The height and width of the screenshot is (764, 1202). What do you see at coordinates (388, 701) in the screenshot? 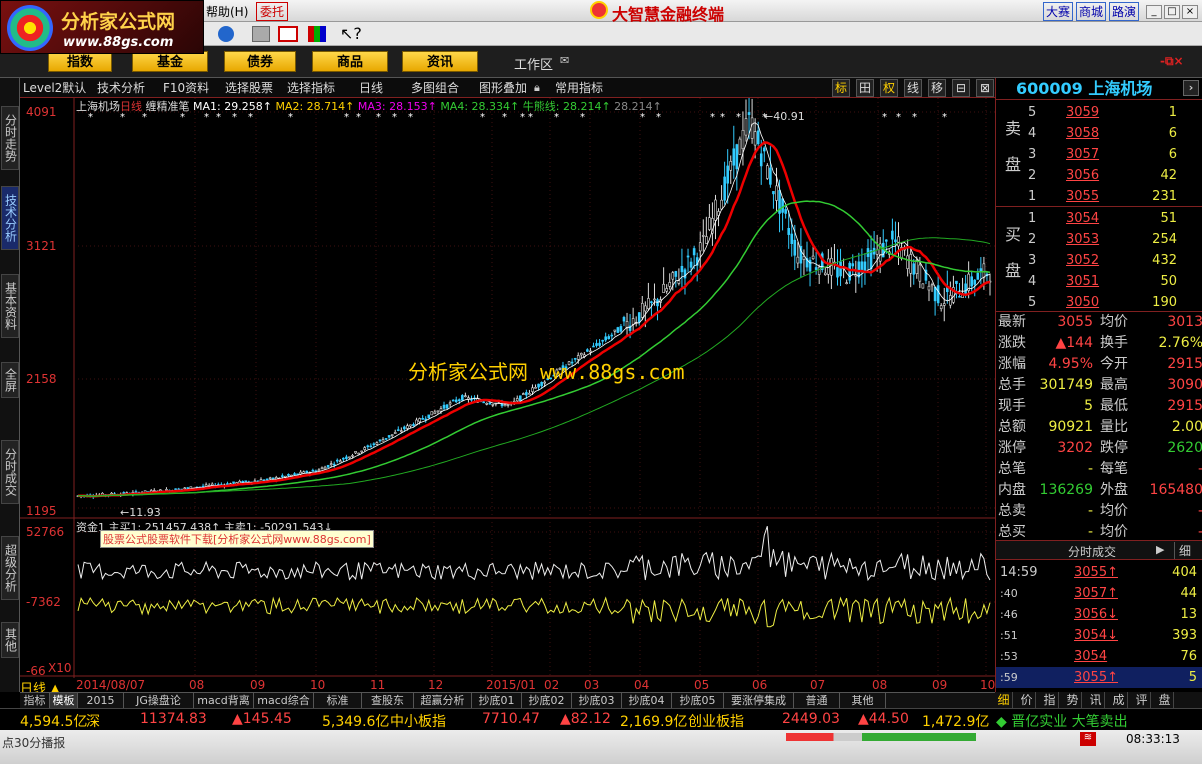
I see `template-tab-7: 查股东` at bounding box center [388, 701].